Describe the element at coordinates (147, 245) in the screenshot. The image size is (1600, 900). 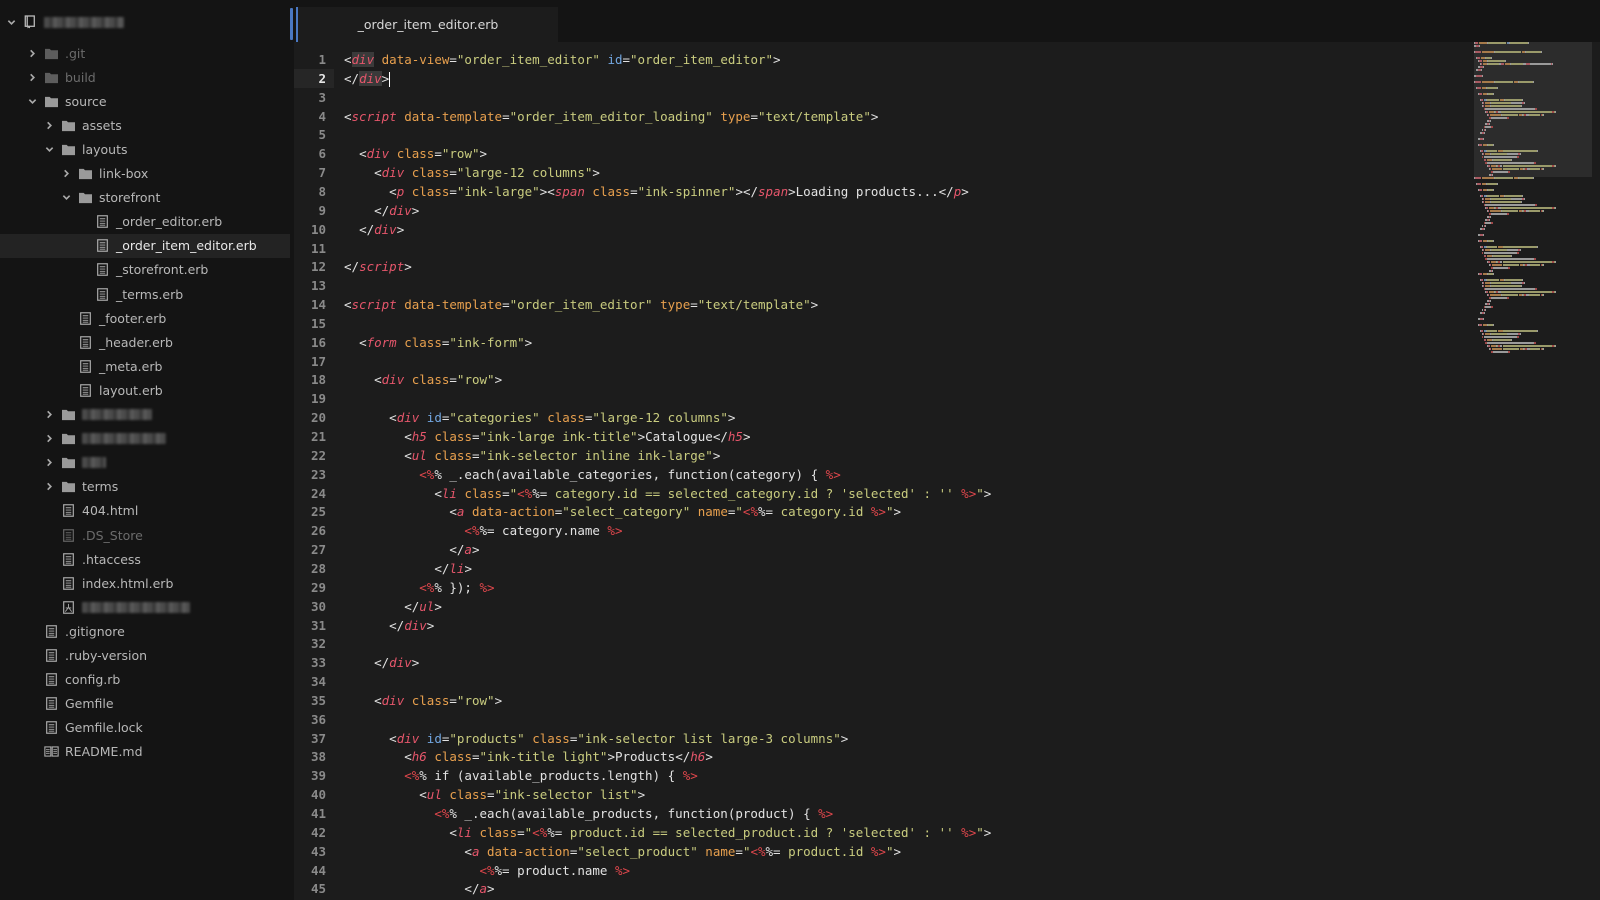
I see `tree-file: _order_item_editor.erb` at that location.